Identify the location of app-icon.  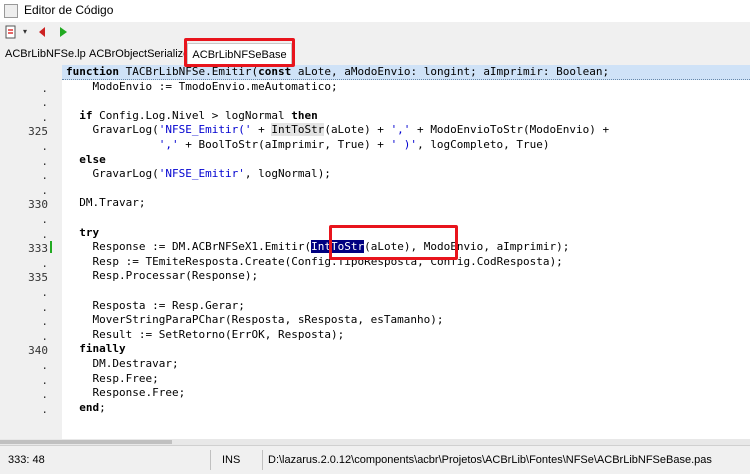
(11, 11).